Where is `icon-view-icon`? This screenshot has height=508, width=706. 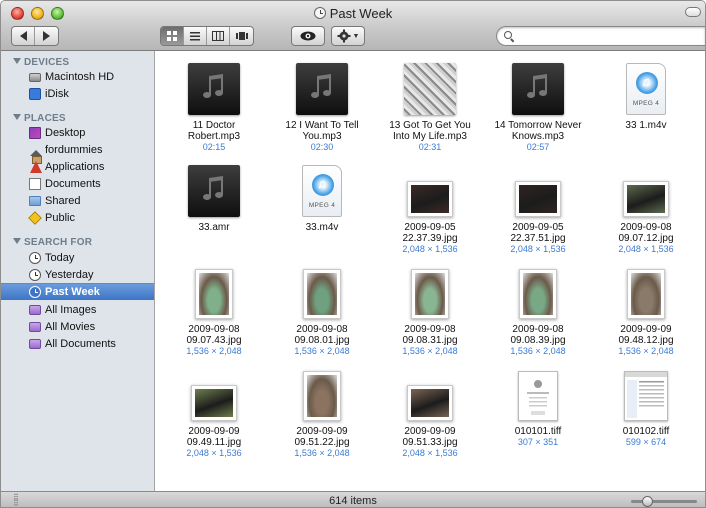 icon-view-icon is located at coordinates (172, 36).